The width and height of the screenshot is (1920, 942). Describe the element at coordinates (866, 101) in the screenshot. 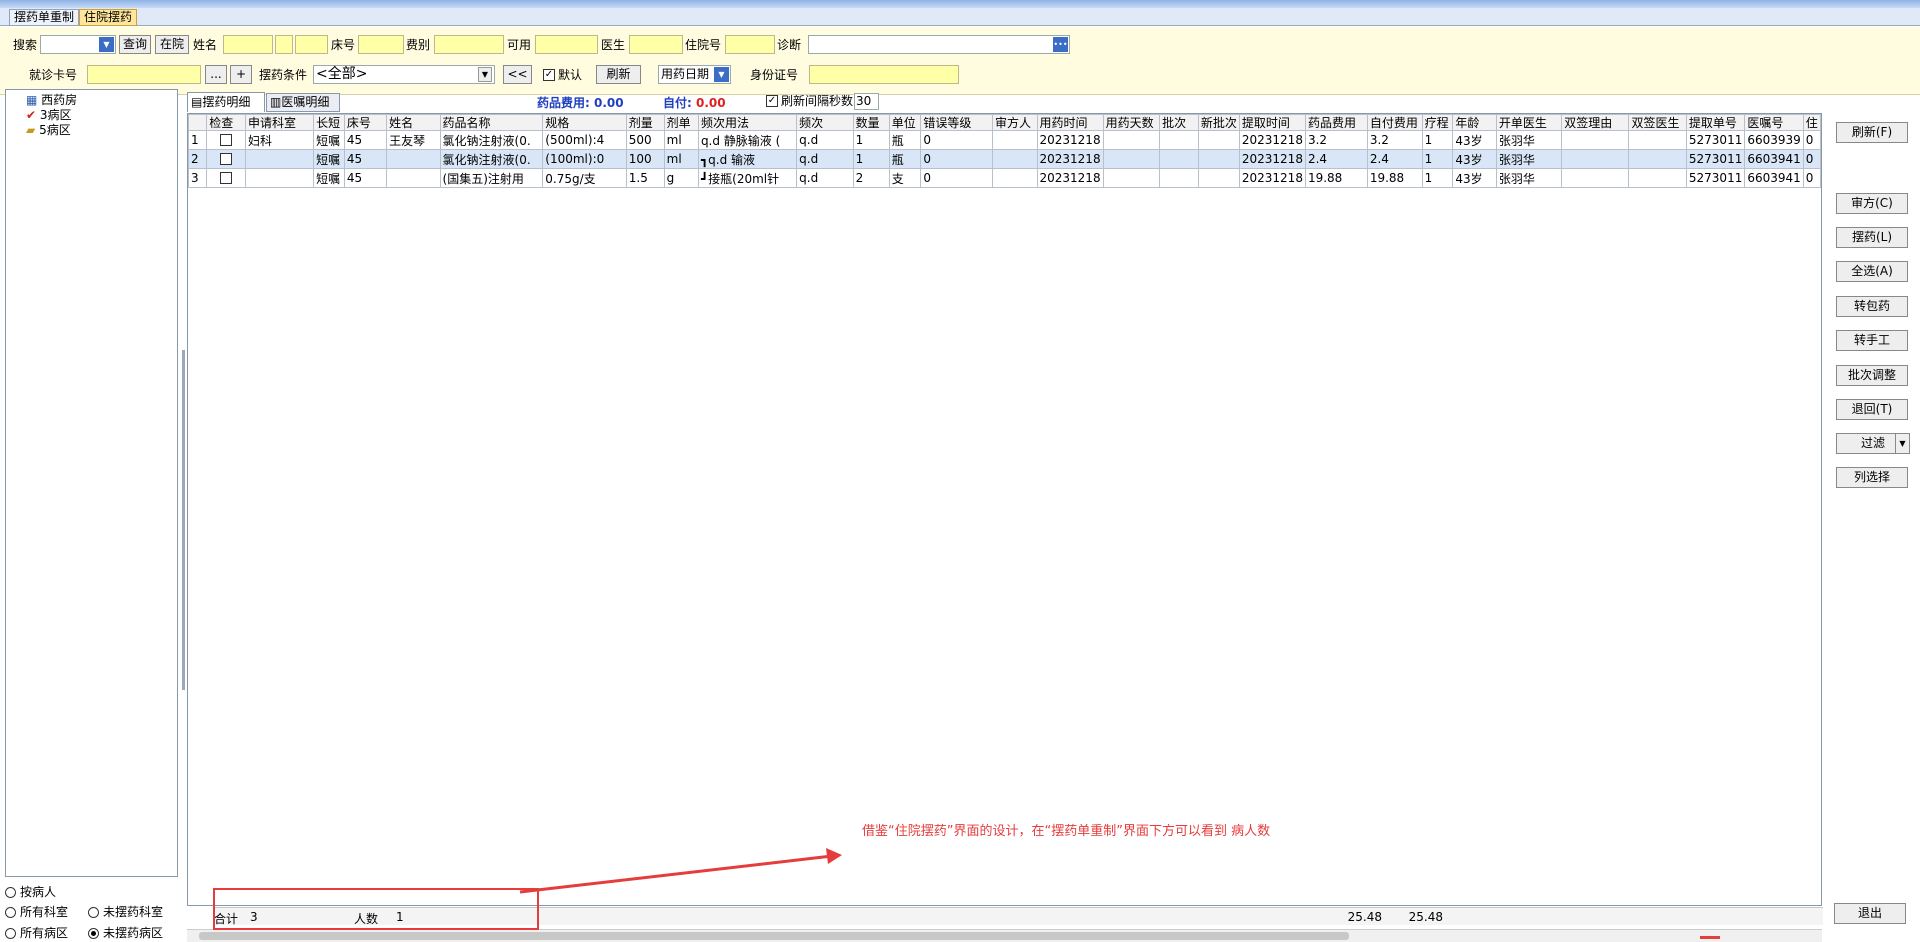

I see `refresh-interval-input: 30` at that location.